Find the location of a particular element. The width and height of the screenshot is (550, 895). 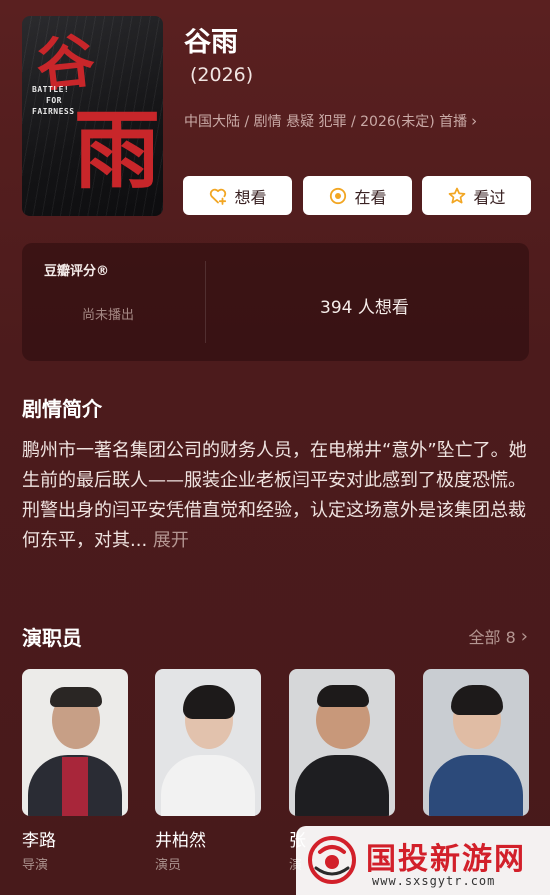

watched-label: 看过 is located at coordinates (489, 197).